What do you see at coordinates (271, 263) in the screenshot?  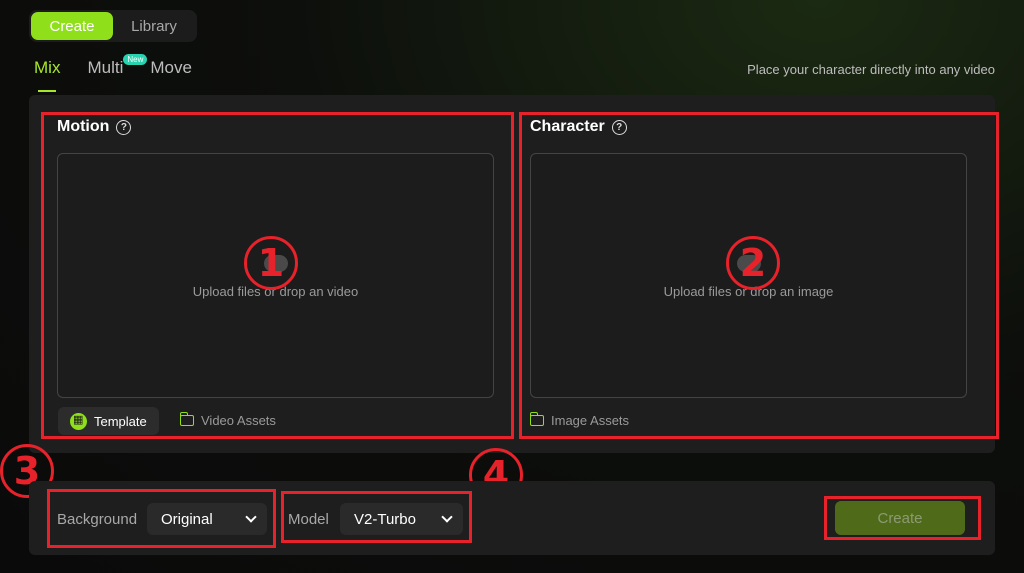 I see `callout-1: 1` at bounding box center [271, 263].